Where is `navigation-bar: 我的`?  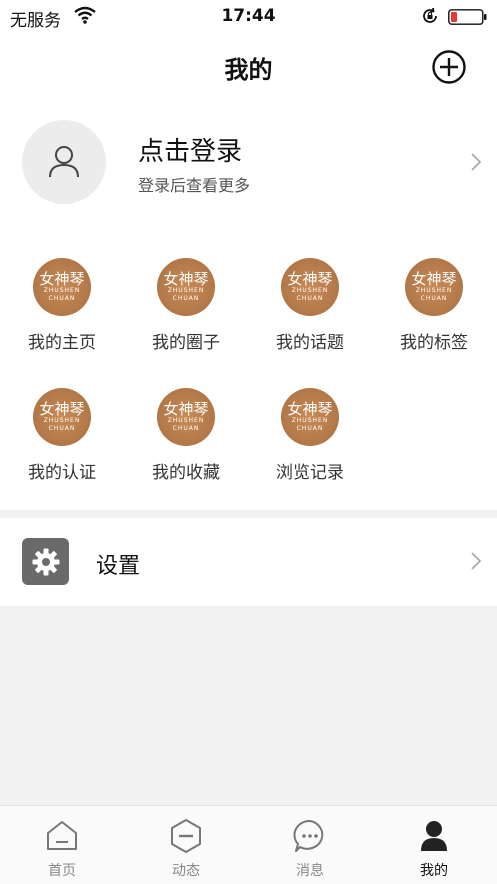
navigation-bar: 我的 is located at coordinates (248, 66).